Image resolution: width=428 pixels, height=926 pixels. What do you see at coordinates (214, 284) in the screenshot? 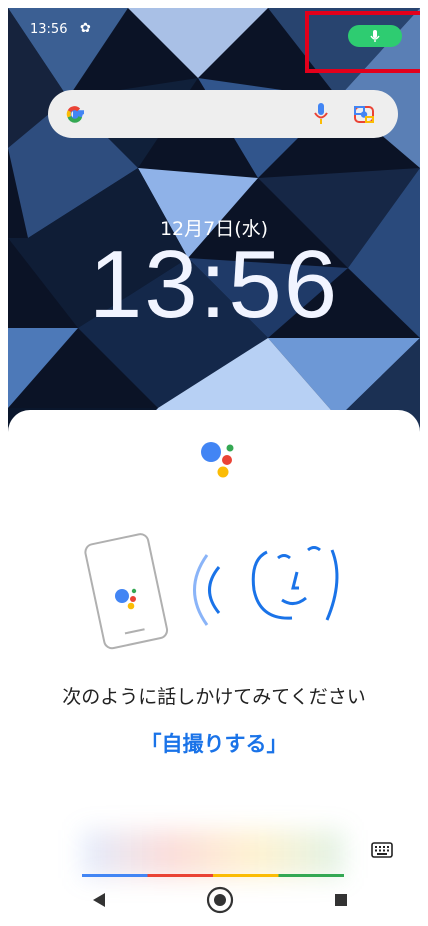
I see `lockscreen-clock: 13:56` at bounding box center [214, 284].